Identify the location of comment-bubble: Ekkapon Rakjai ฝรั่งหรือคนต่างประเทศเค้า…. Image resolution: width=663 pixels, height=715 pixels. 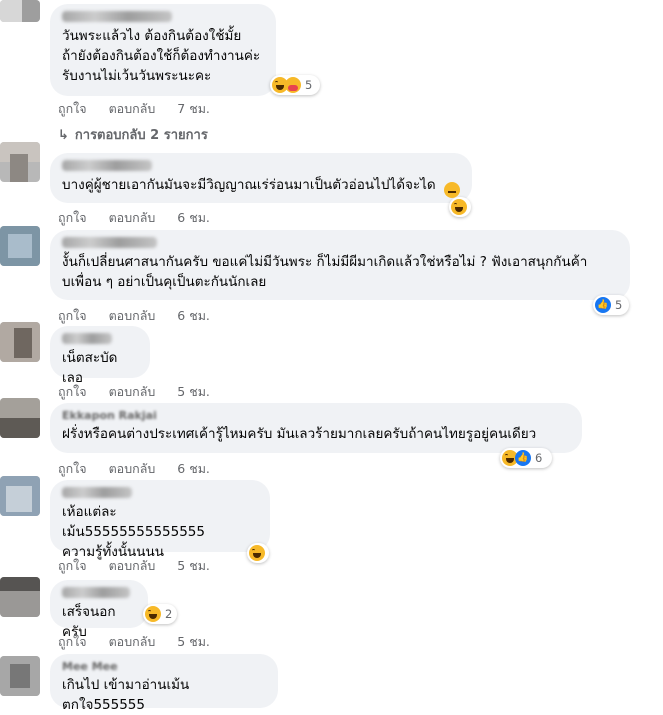
(316, 428).